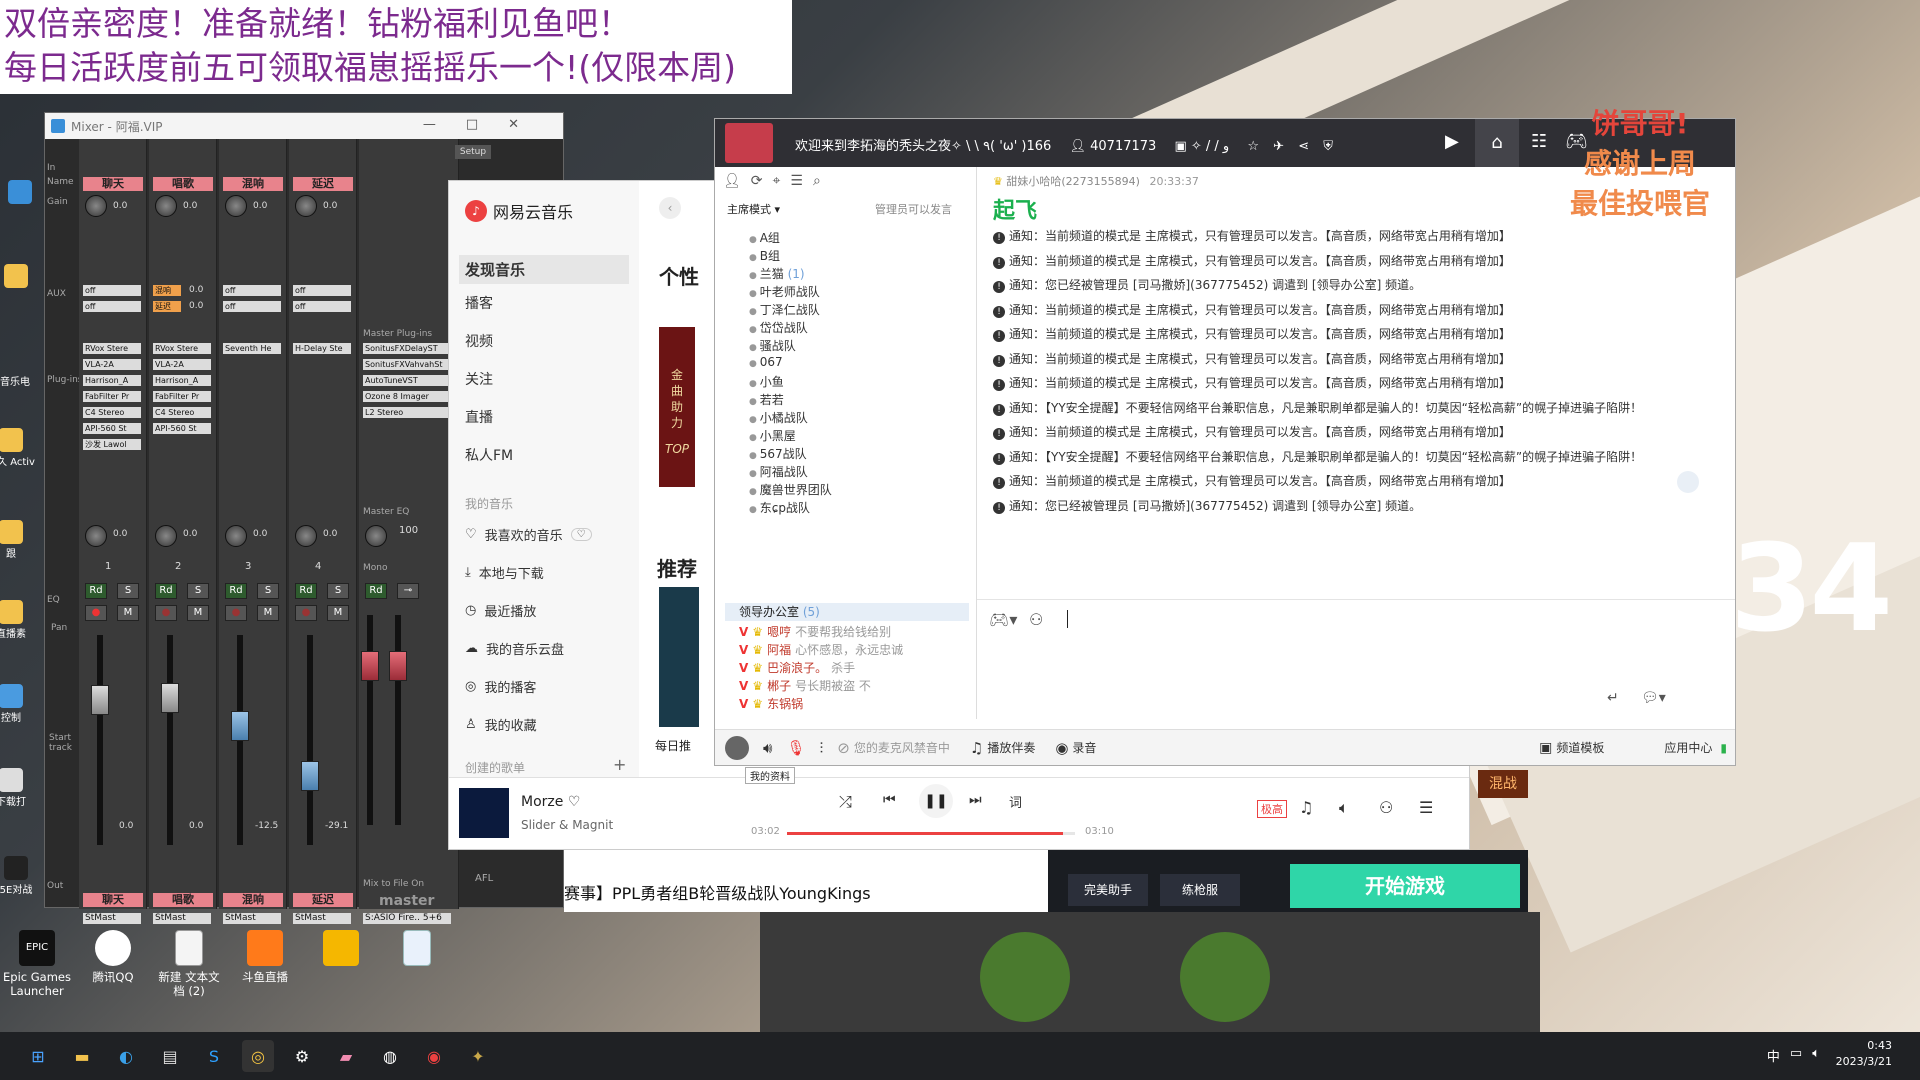 The height and width of the screenshot is (1080, 1920). What do you see at coordinates (1688, 482) in the screenshot?
I see `gift-icon` at bounding box center [1688, 482].